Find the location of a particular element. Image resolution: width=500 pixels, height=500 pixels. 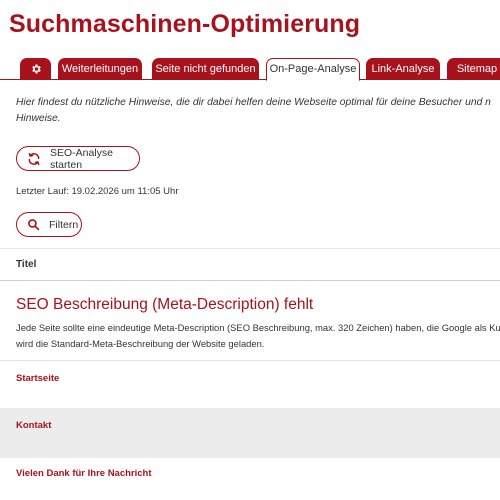

page-link-vielen-dank: Vielen Dank für Ihre Nachricht is located at coordinates (84, 473).